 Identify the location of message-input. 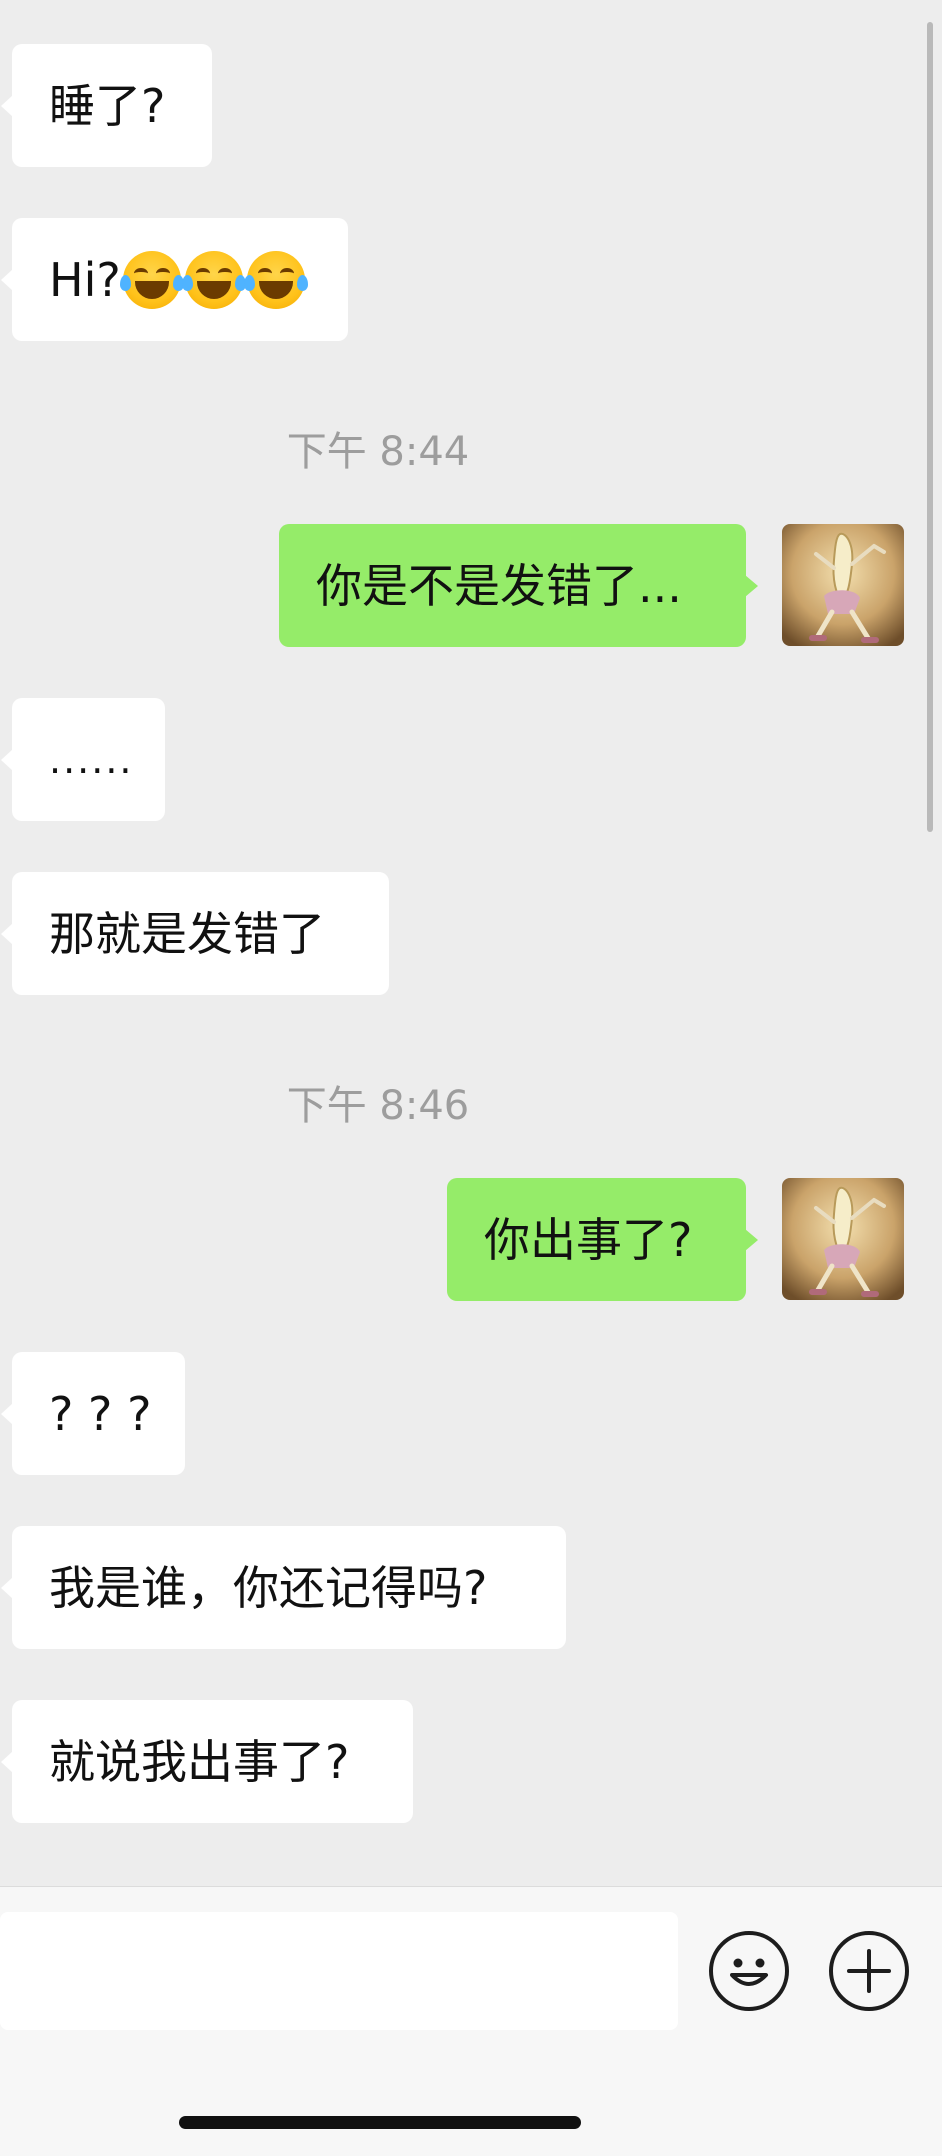
(339, 1971).